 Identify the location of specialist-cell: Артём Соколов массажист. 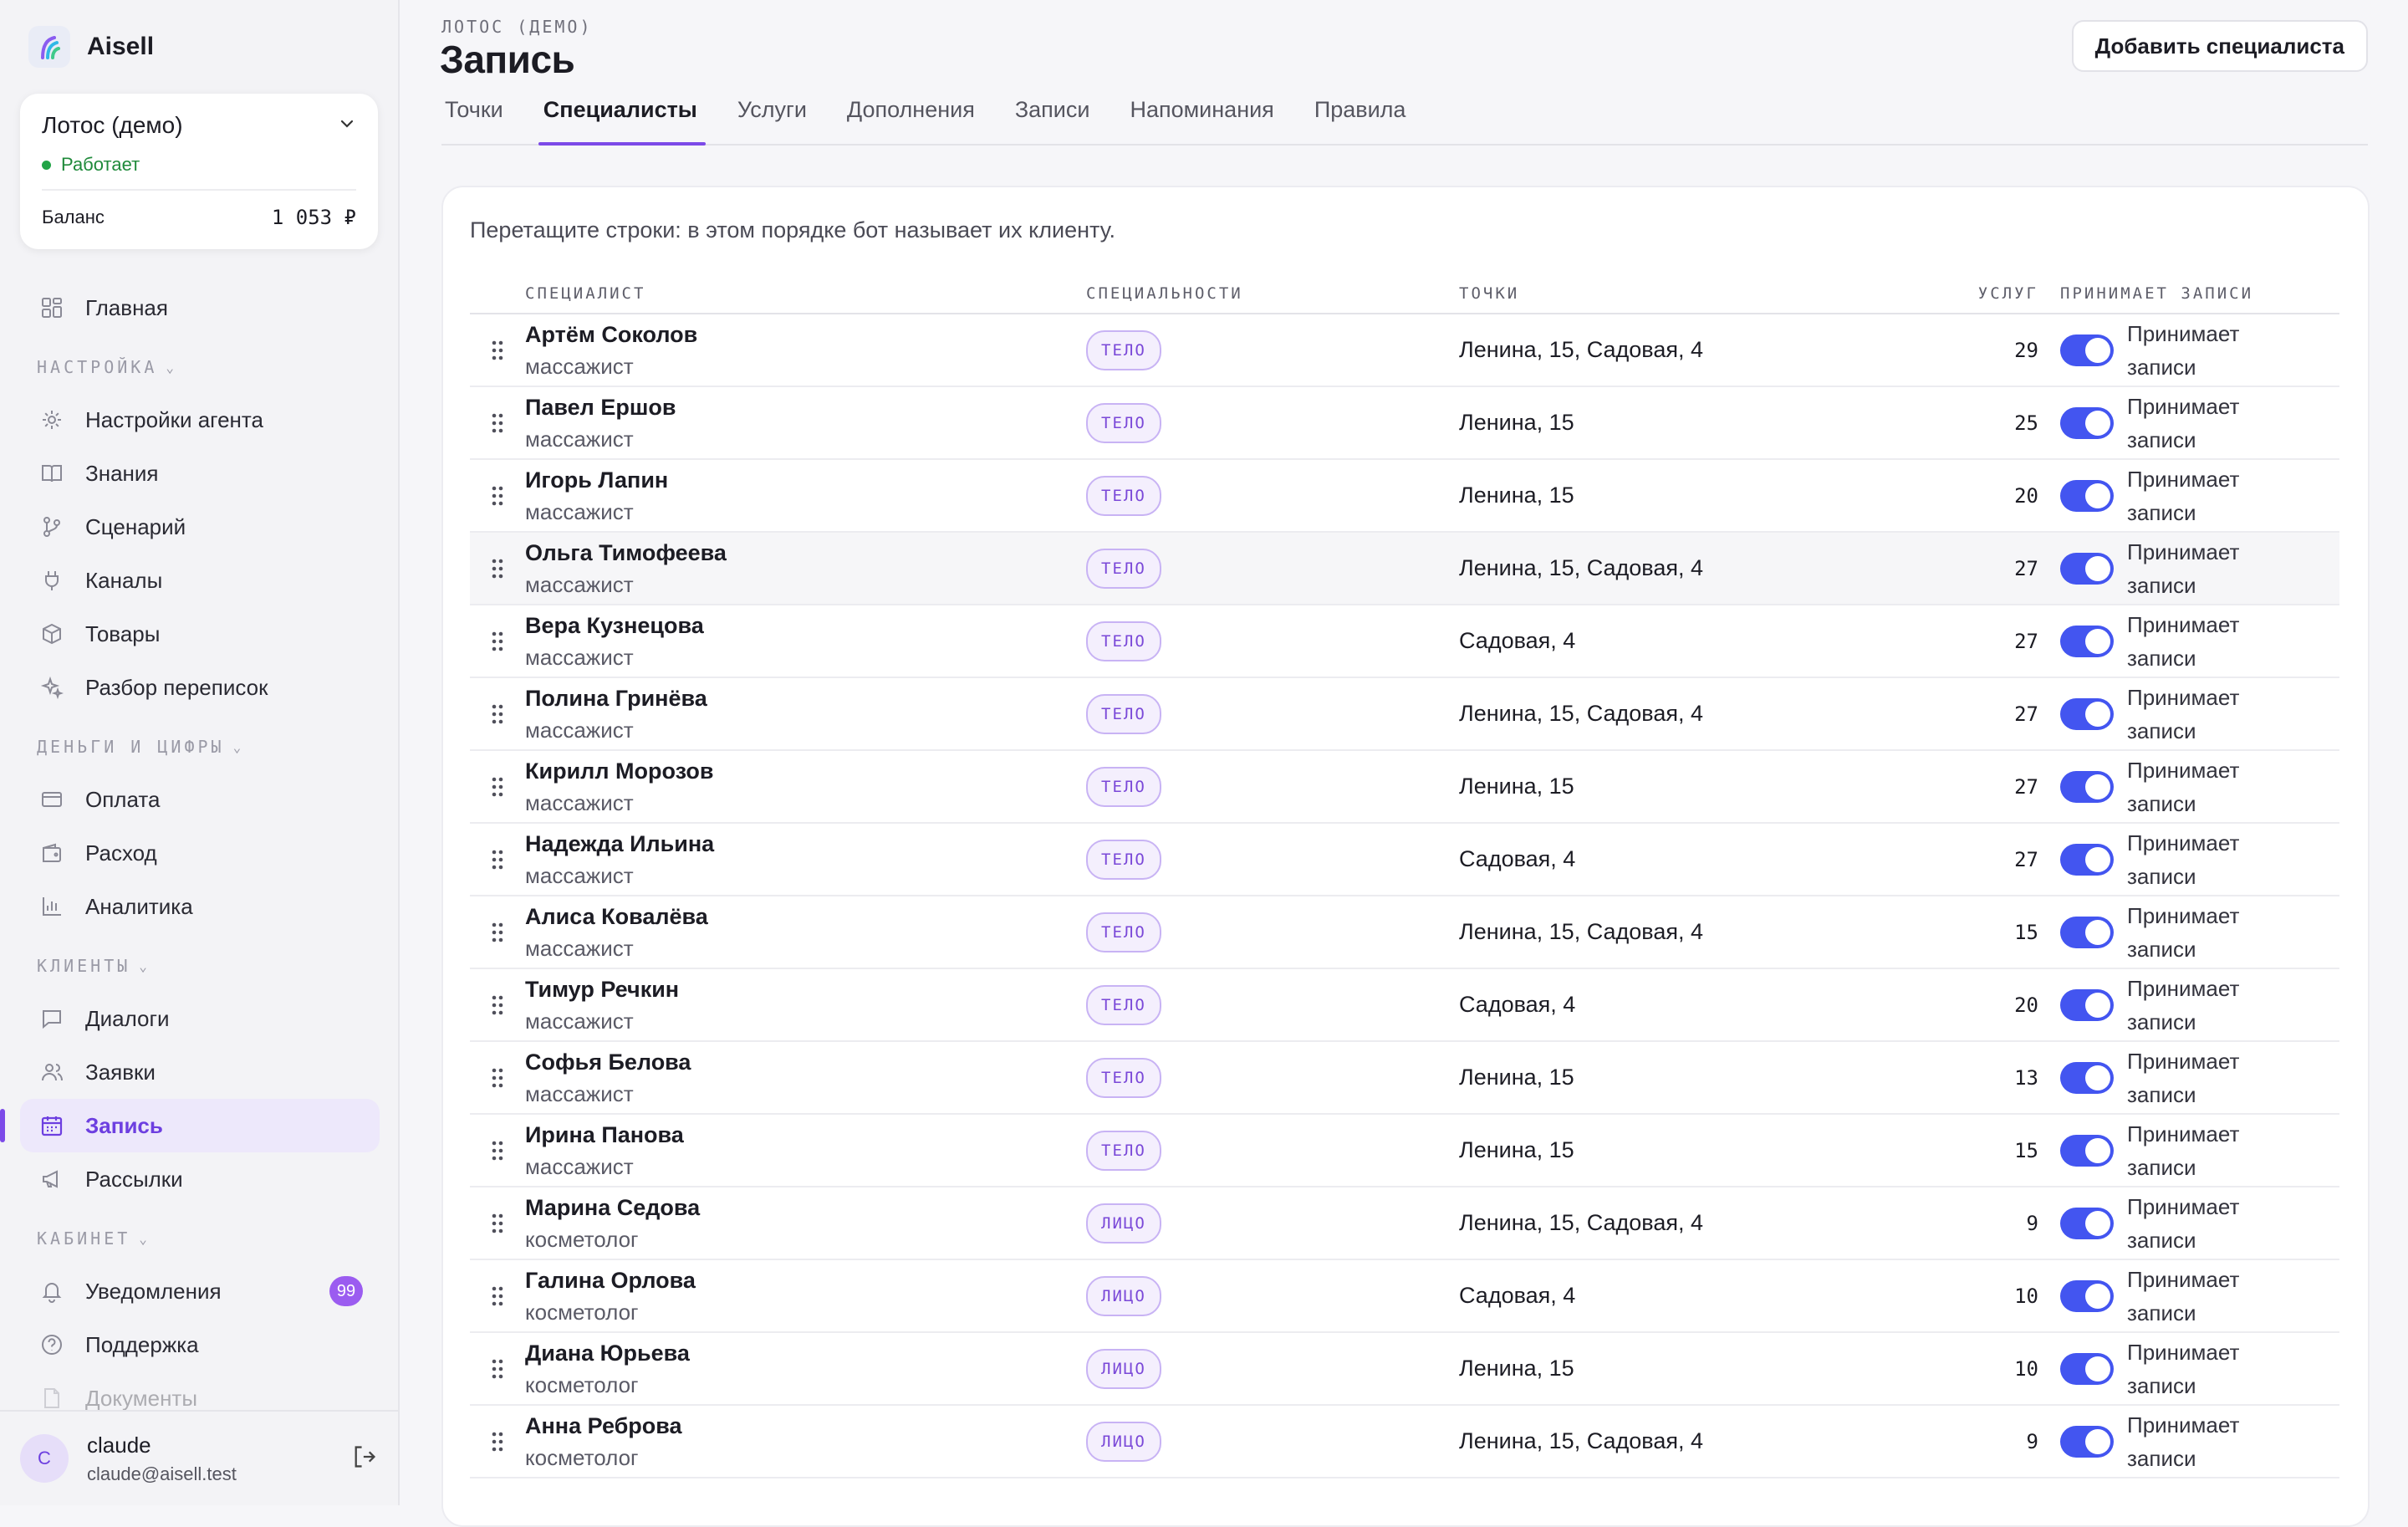
(805, 351).